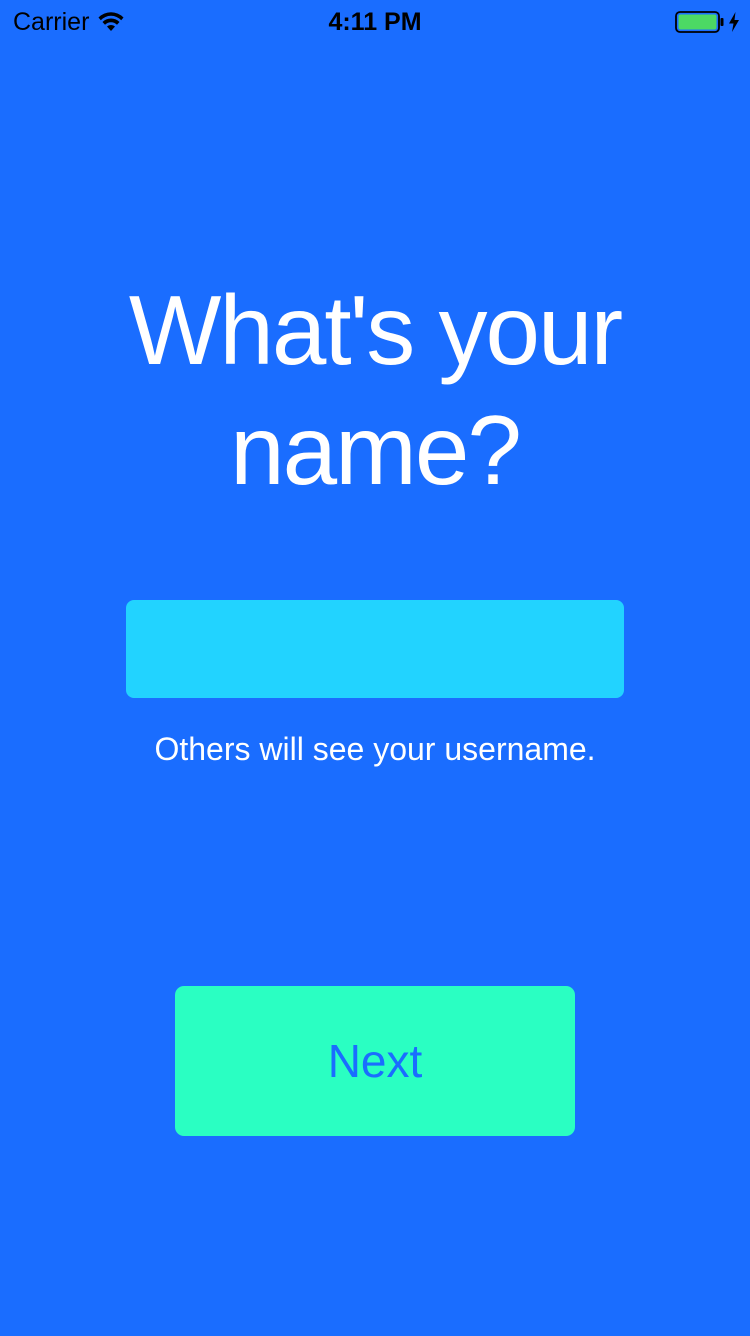 Image resolution: width=750 pixels, height=1336 pixels. I want to click on status-time: 4:11 PM, so click(375, 22).